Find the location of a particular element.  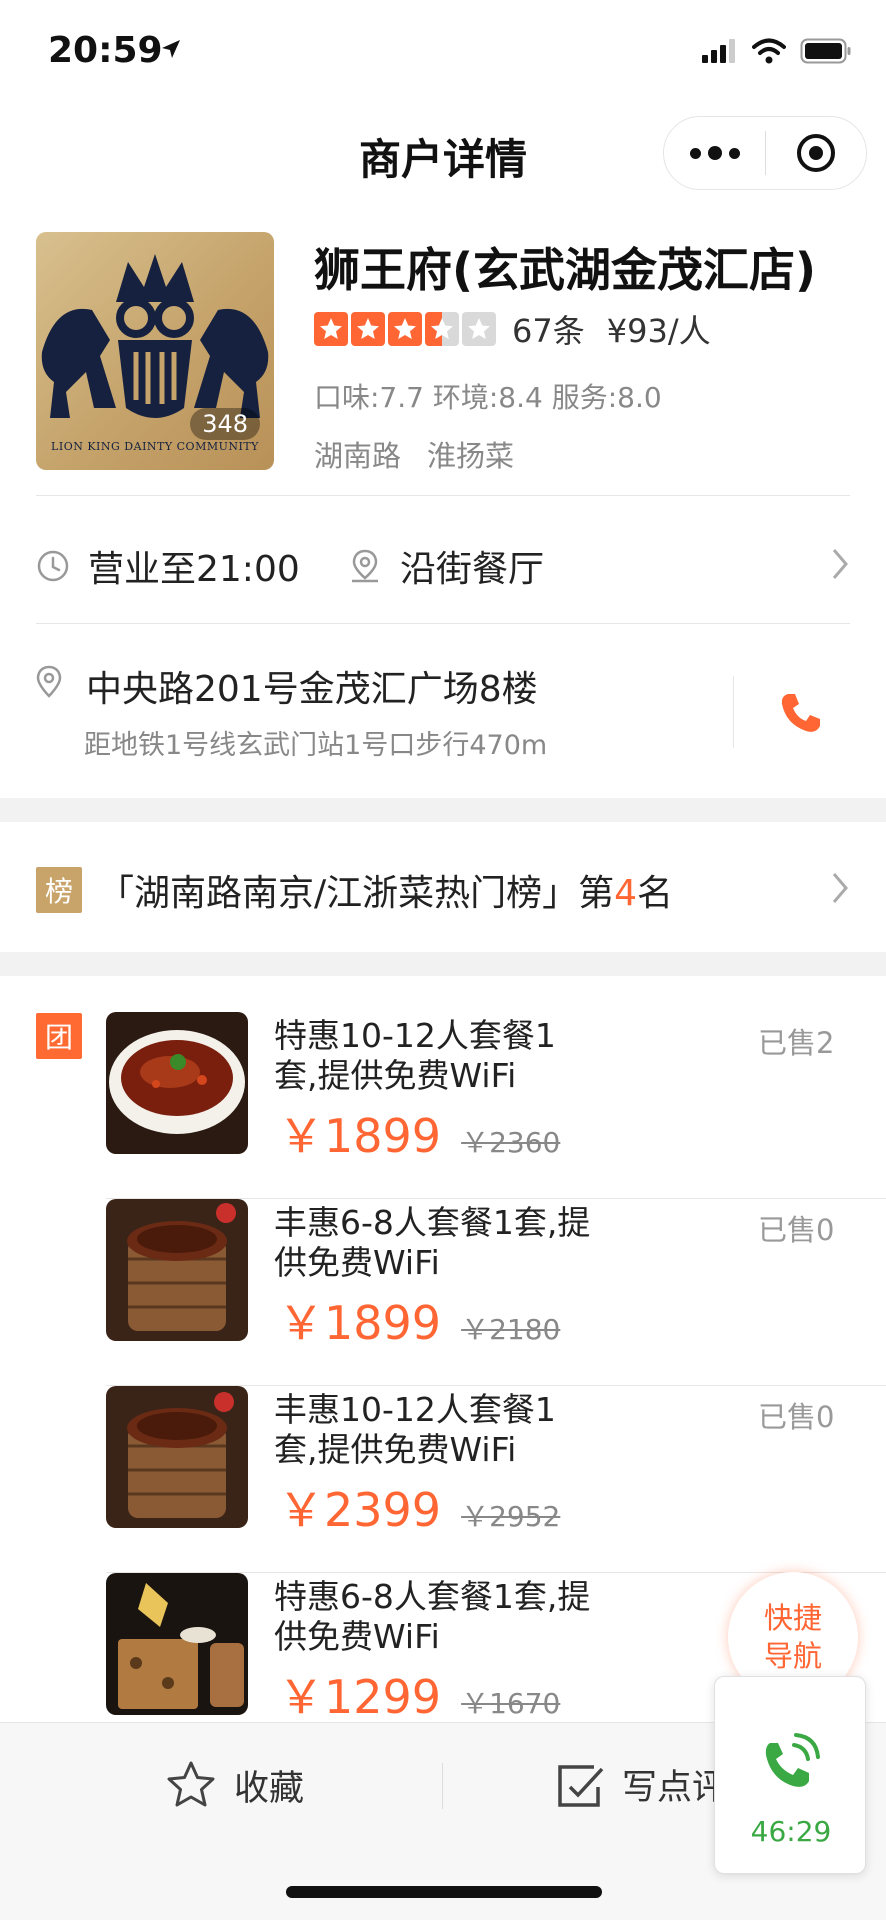

favorite-label: 收藏 is located at coordinates (269, 1788).